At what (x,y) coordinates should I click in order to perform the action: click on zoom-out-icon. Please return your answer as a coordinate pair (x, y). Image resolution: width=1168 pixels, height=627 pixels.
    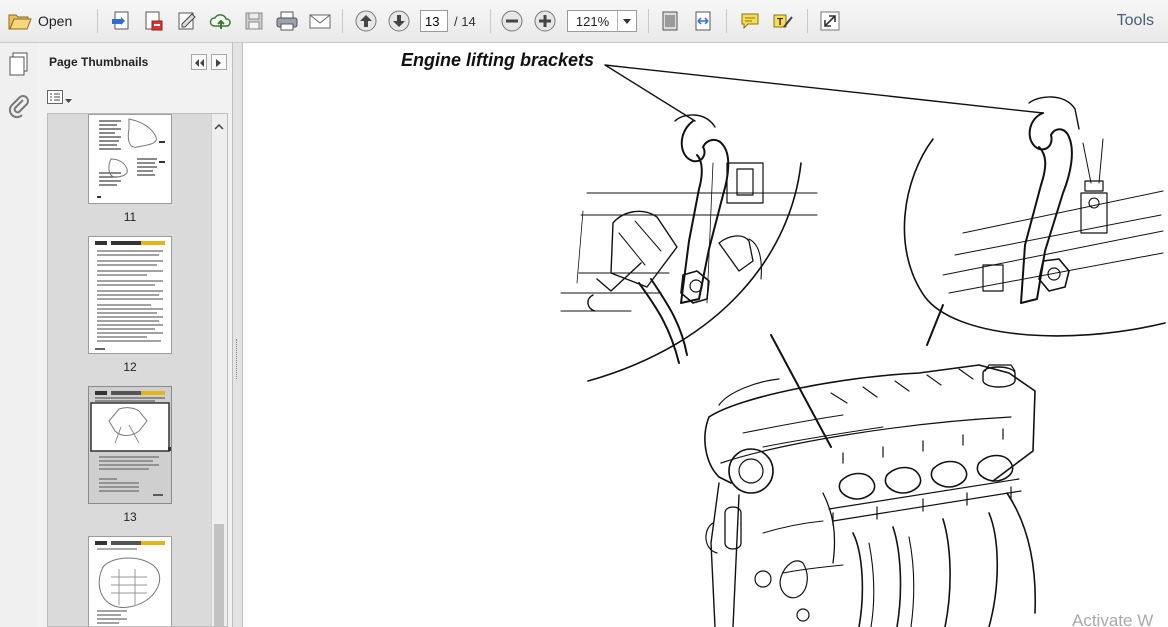
    Looking at the image, I should click on (512, 21).